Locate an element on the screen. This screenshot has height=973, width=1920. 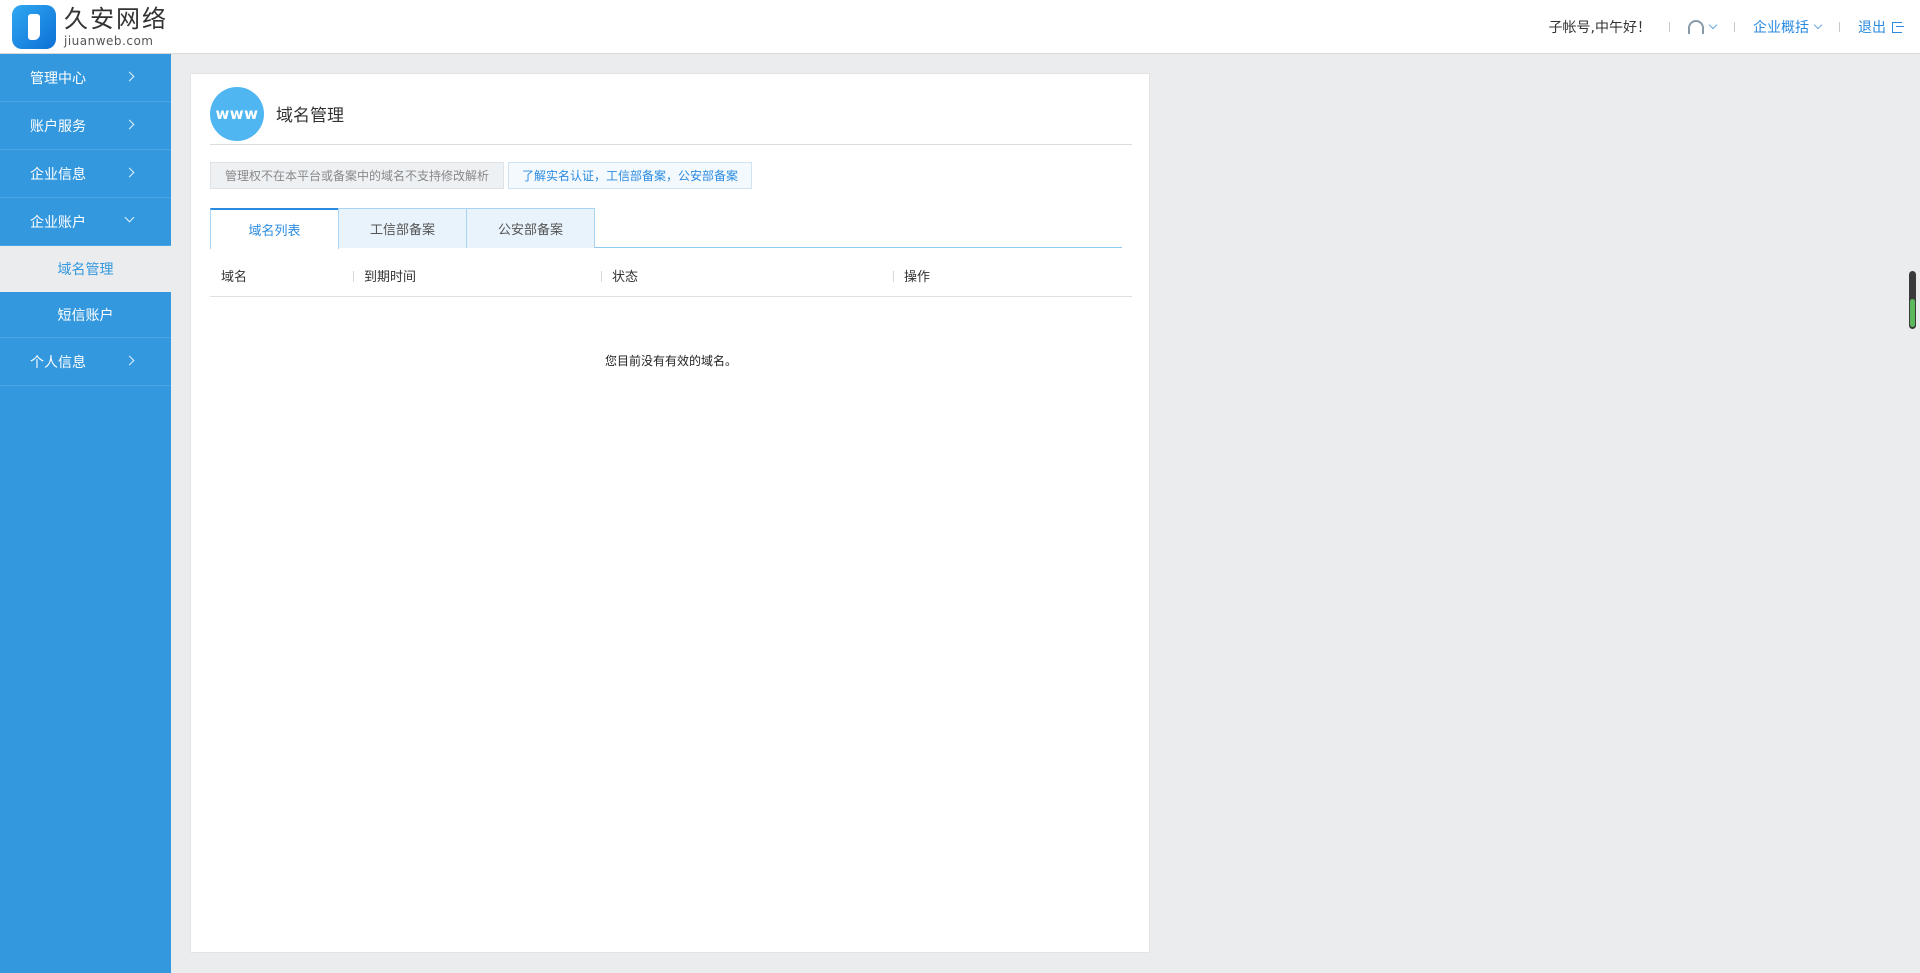
sidebar-item-personal-info: 个人信息 is located at coordinates (85, 362).